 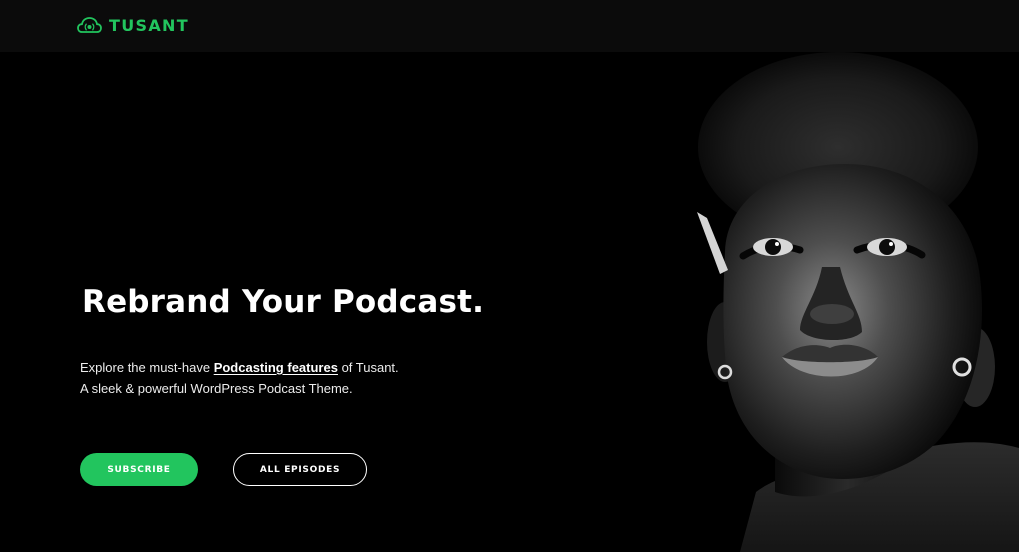 What do you see at coordinates (149, 25) in the screenshot?
I see `brand-name: TUSANT` at bounding box center [149, 25].